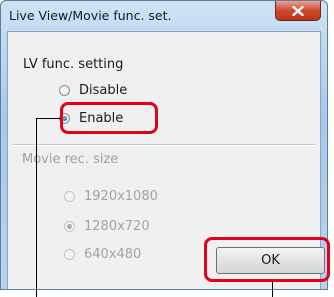 The width and height of the screenshot is (334, 297). Describe the element at coordinates (117, 226) in the screenshot. I see `radio-1280x720-label: 1280x720` at that location.